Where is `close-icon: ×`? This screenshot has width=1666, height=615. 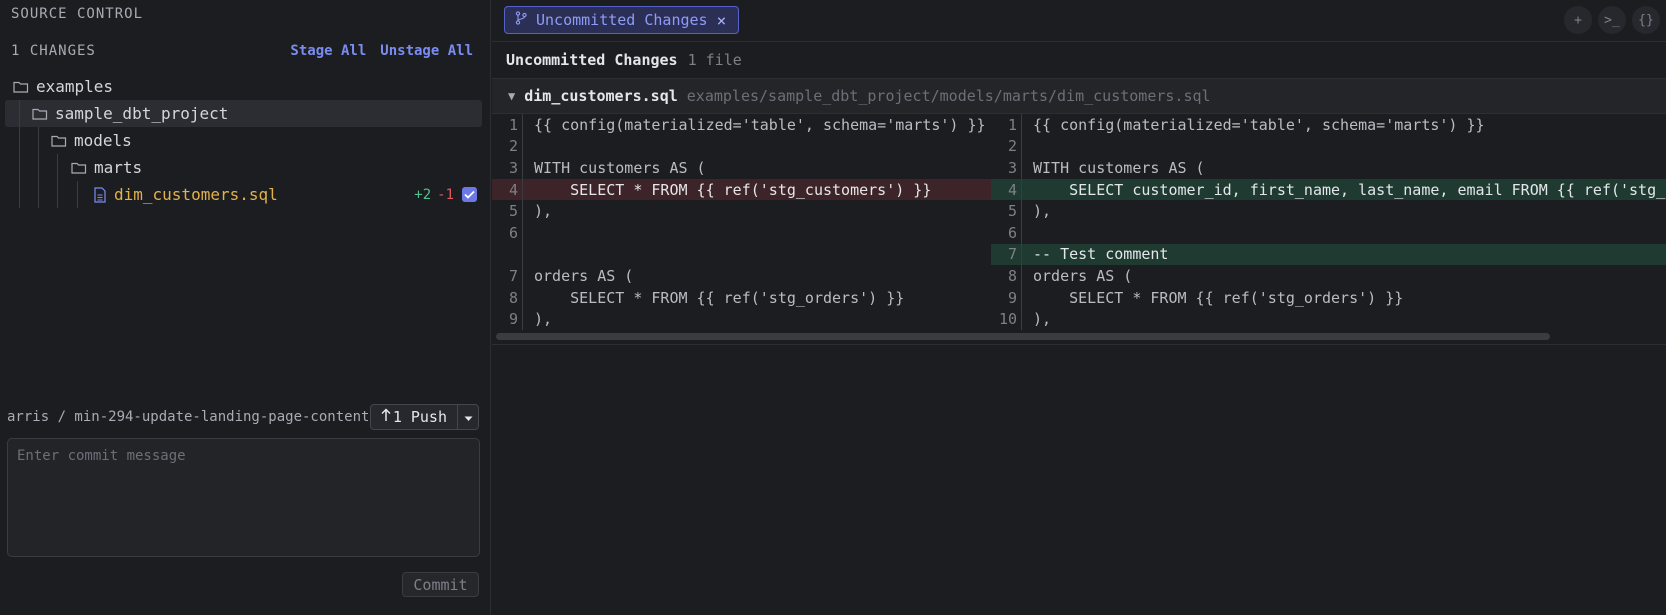
close-icon: × is located at coordinates (722, 20).